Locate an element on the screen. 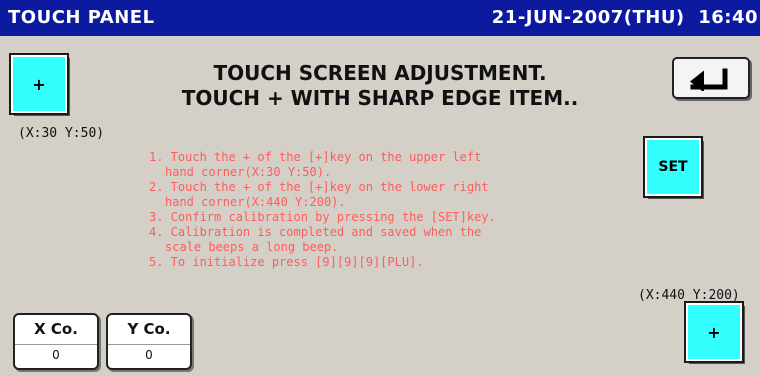 Image resolution: width=760 pixels, height=376 pixels. screen-title: TOUCH PANEL is located at coordinates (81, 17).